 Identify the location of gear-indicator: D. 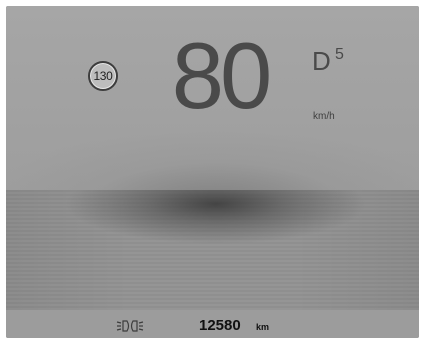
(321, 61).